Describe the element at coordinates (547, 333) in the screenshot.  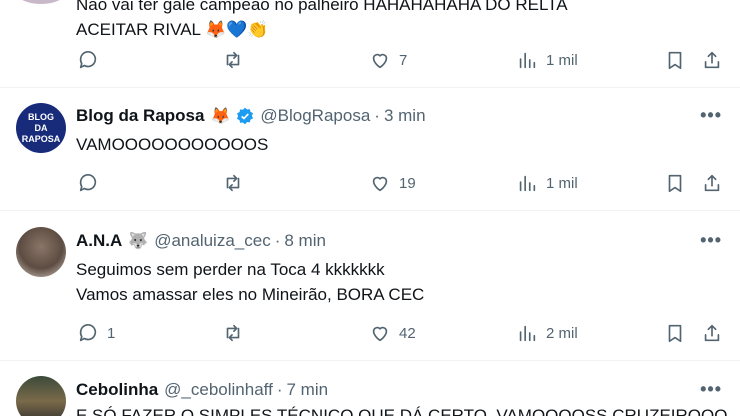
I see `views-button: 2 mil` at that location.